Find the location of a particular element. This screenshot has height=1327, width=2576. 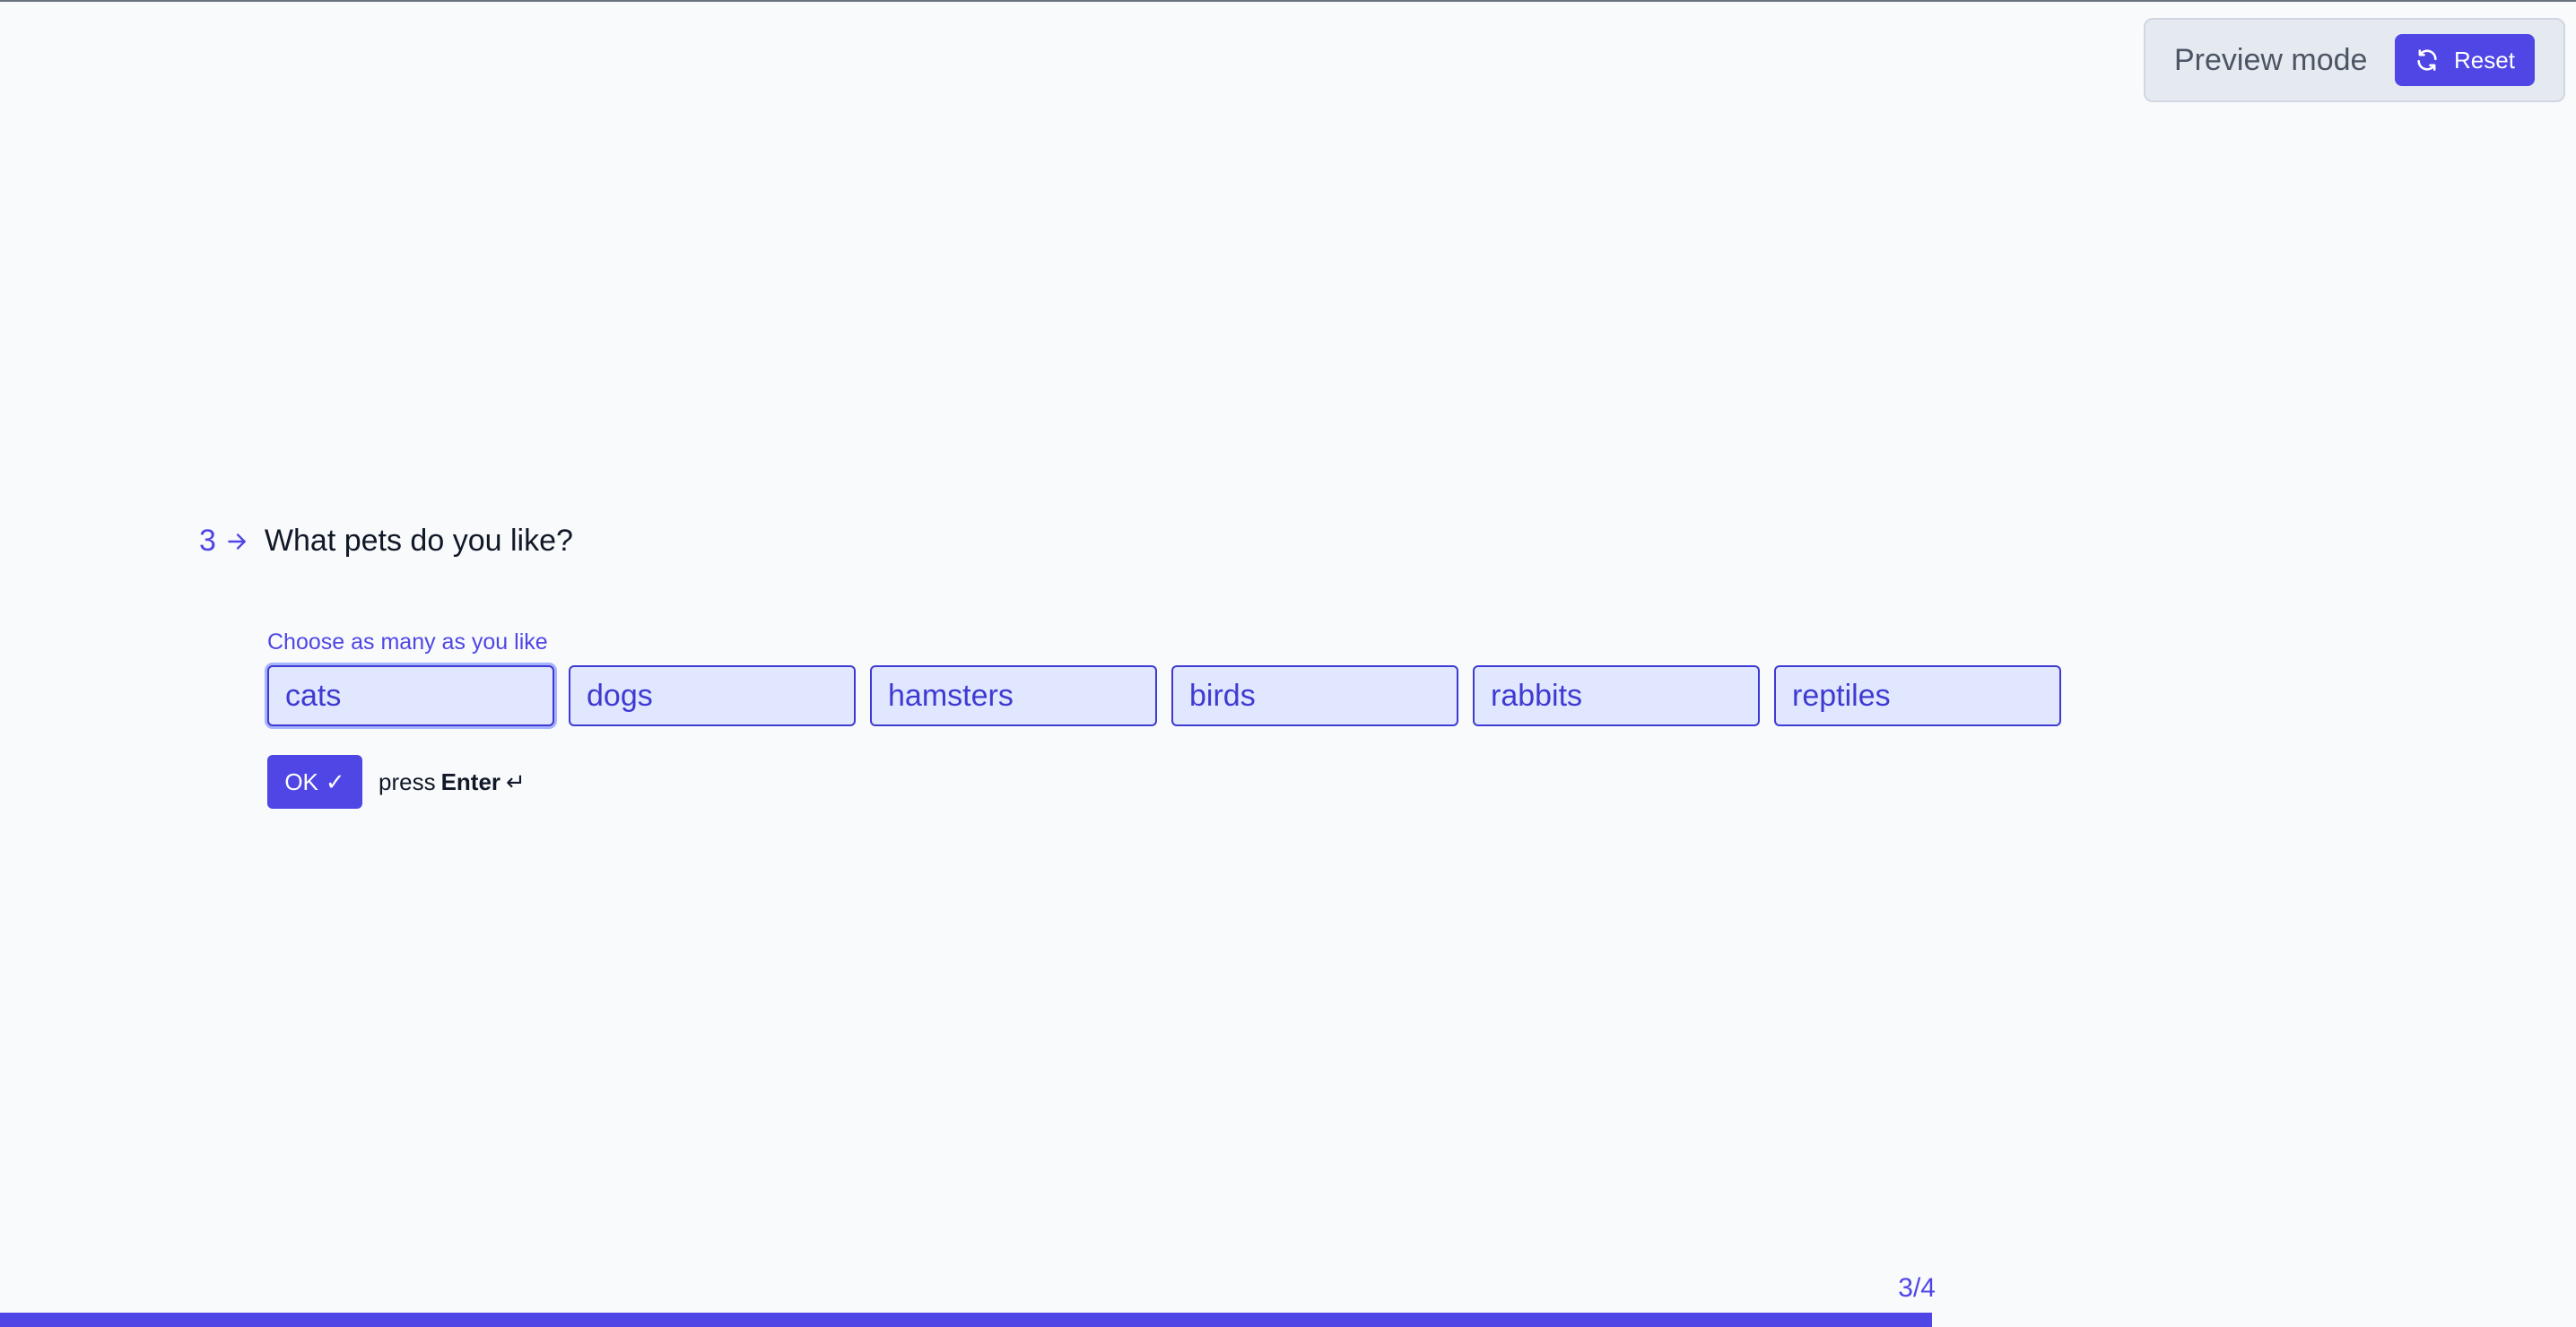

press-text: press is located at coordinates (407, 781).